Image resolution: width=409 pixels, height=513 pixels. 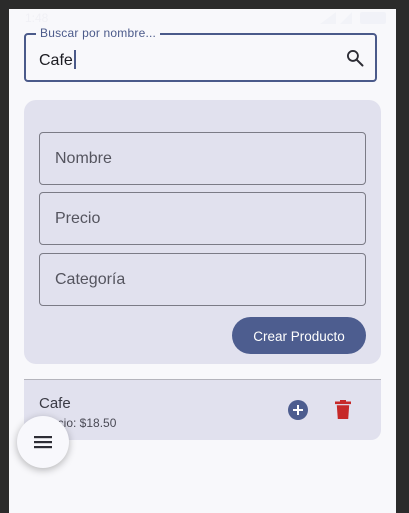 What do you see at coordinates (200, 54) in the screenshot?
I see `search-field: Buscar por nombre... Cafe` at bounding box center [200, 54].